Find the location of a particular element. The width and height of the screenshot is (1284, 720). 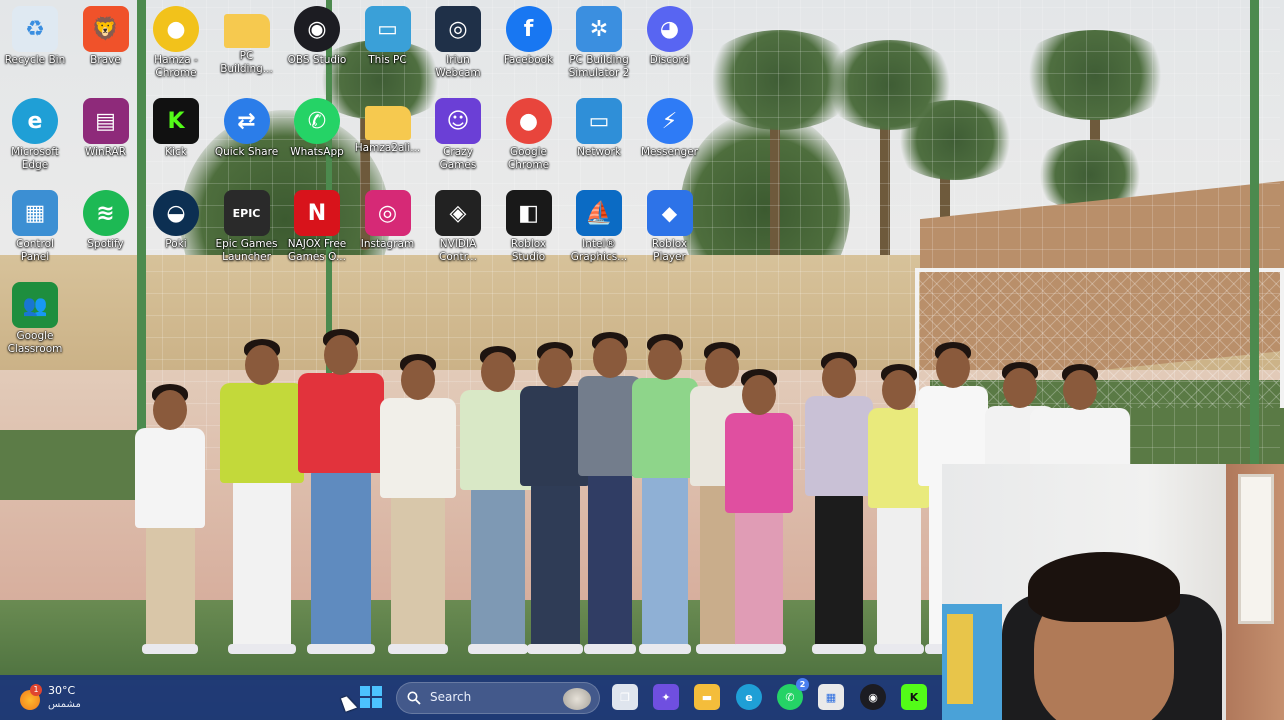

desktop-icon: ◉ OBS Studio is located at coordinates (317, 45).